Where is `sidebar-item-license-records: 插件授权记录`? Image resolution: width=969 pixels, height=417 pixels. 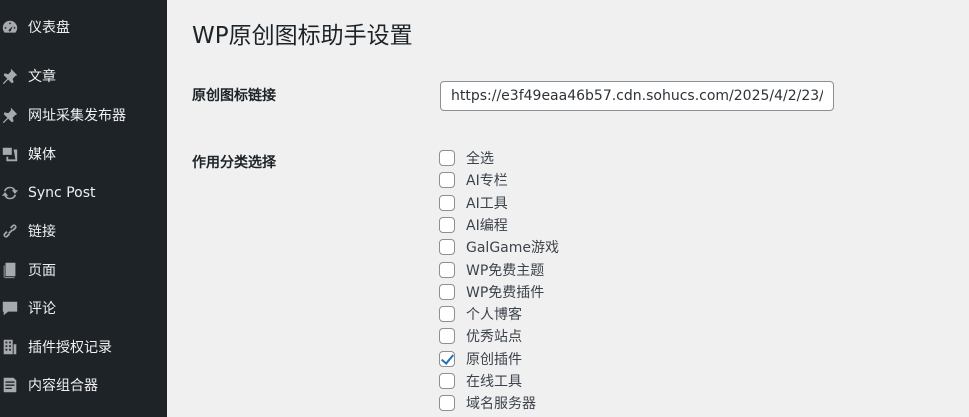
sidebar-item-license-records: 插件授权记录 is located at coordinates (83, 347).